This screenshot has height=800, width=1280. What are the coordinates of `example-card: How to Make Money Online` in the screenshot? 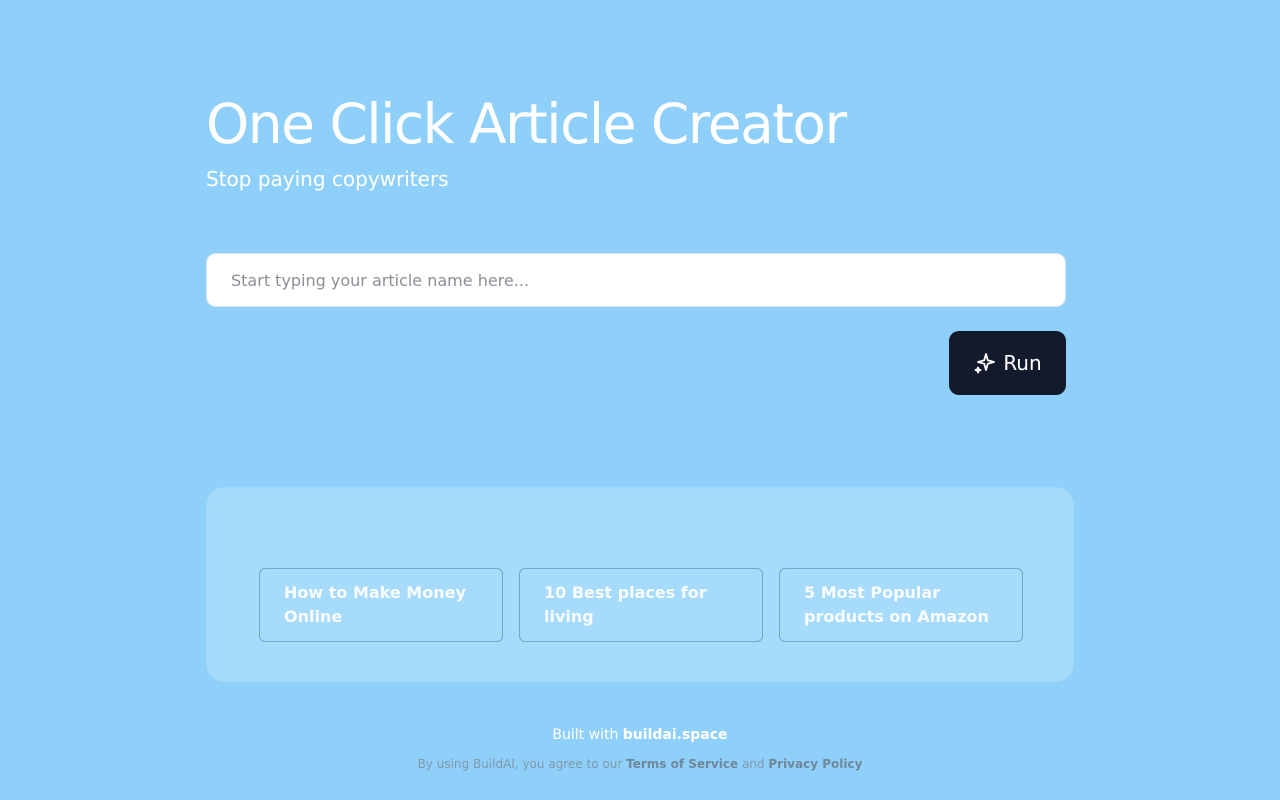 It's located at (381, 605).